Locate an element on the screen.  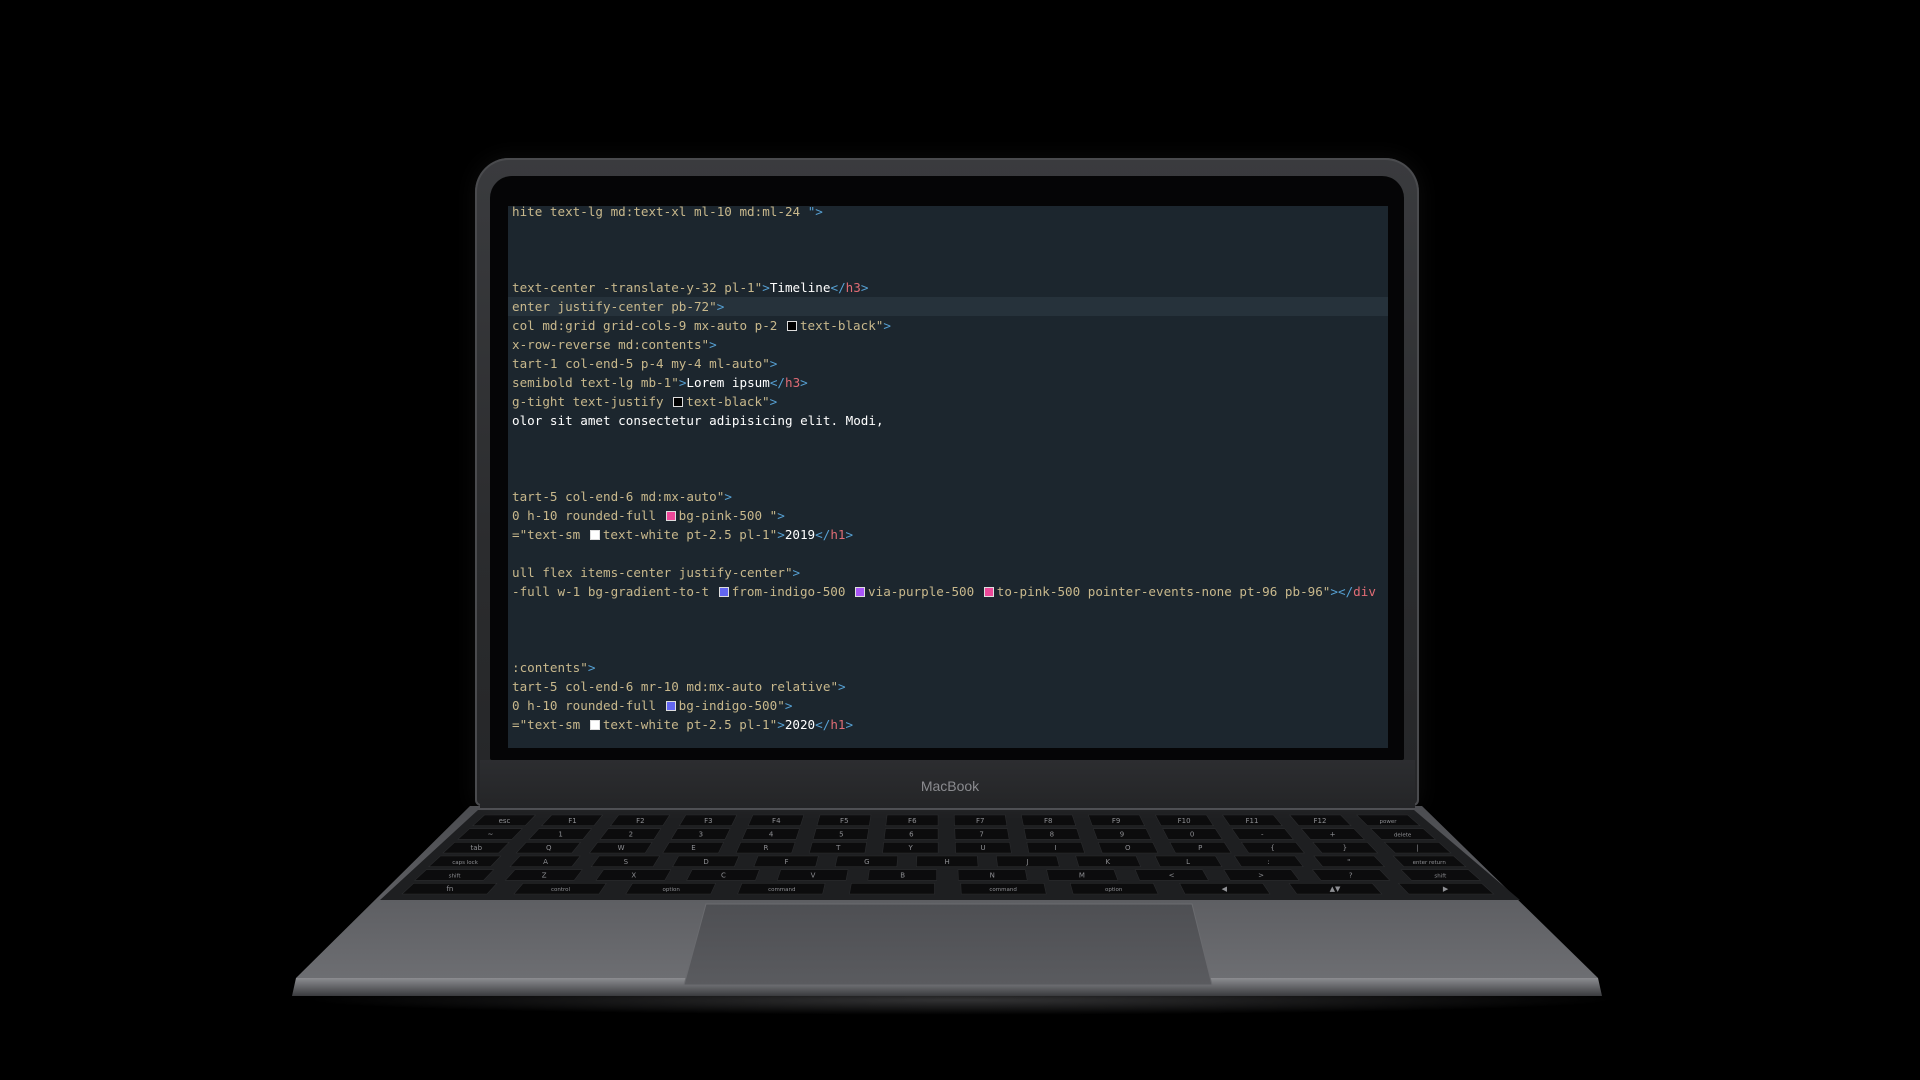
keyboard-key-label: F12 is located at coordinates (1320, 821).